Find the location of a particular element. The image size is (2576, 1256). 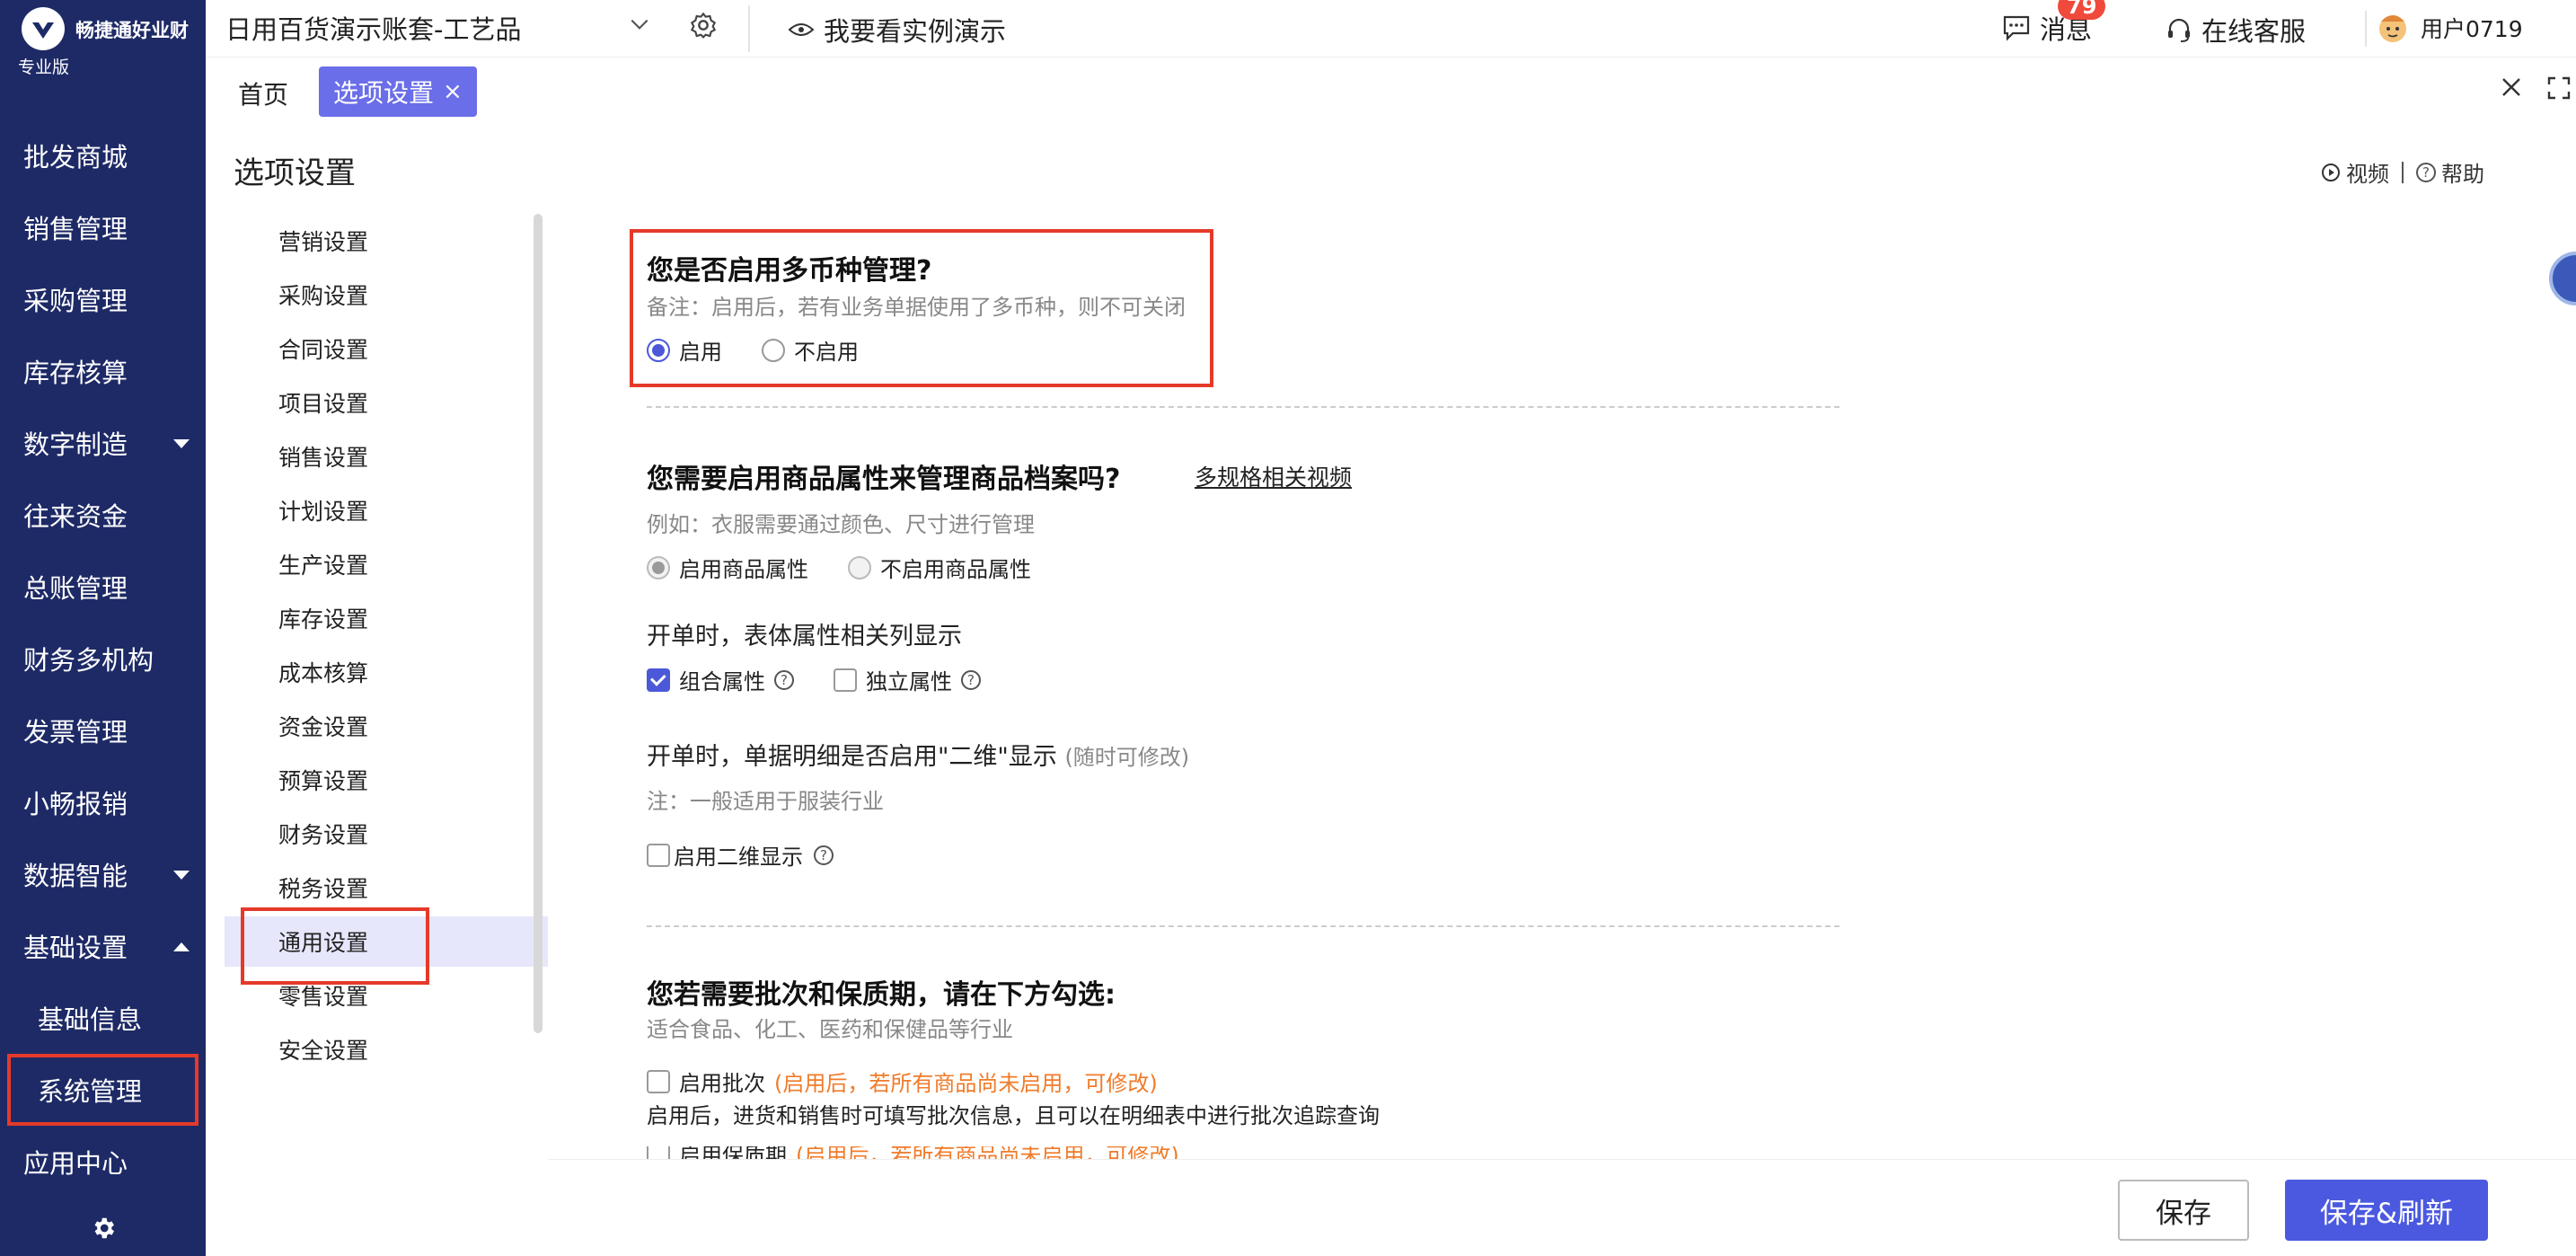

shelf-hint: (启用后，若所有商品尚未启用，可修改) is located at coordinates (987, 1152).